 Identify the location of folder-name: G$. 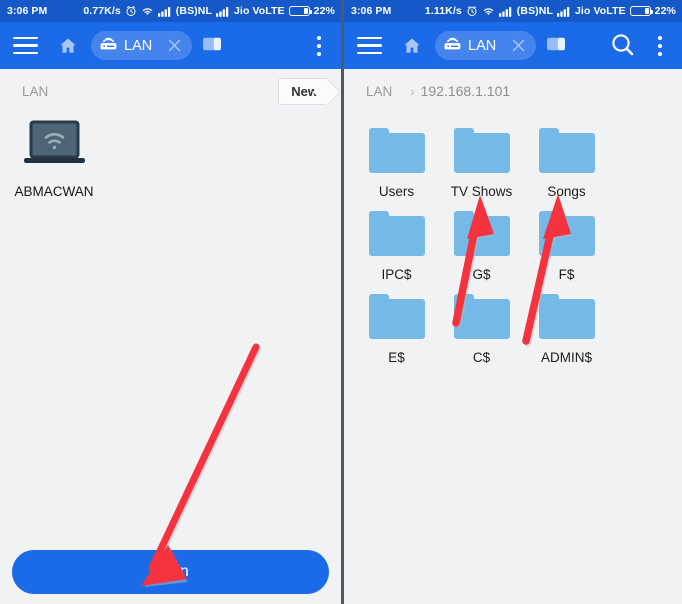
(481, 274).